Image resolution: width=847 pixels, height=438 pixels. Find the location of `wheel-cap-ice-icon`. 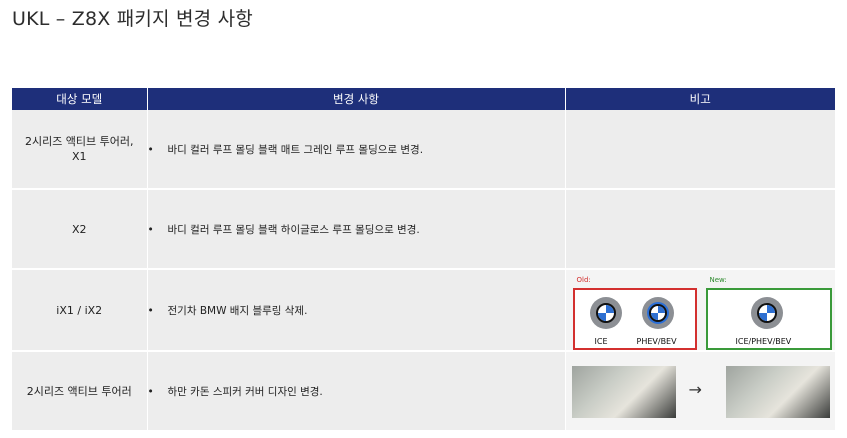

wheel-cap-ice-icon is located at coordinates (605, 313).